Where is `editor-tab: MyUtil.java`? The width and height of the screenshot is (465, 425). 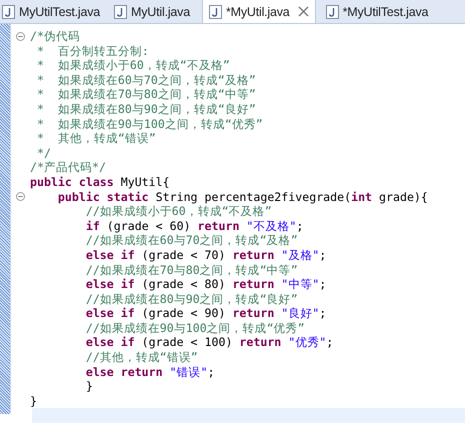 editor-tab: MyUtil.java is located at coordinates (153, 11).